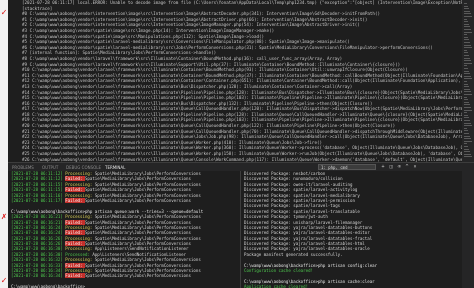 This screenshot has width=474, height=288. Describe the element at coordinates (351, 286) in the screenshot. I see `terminal-line: Application cache cleared!` at that location.